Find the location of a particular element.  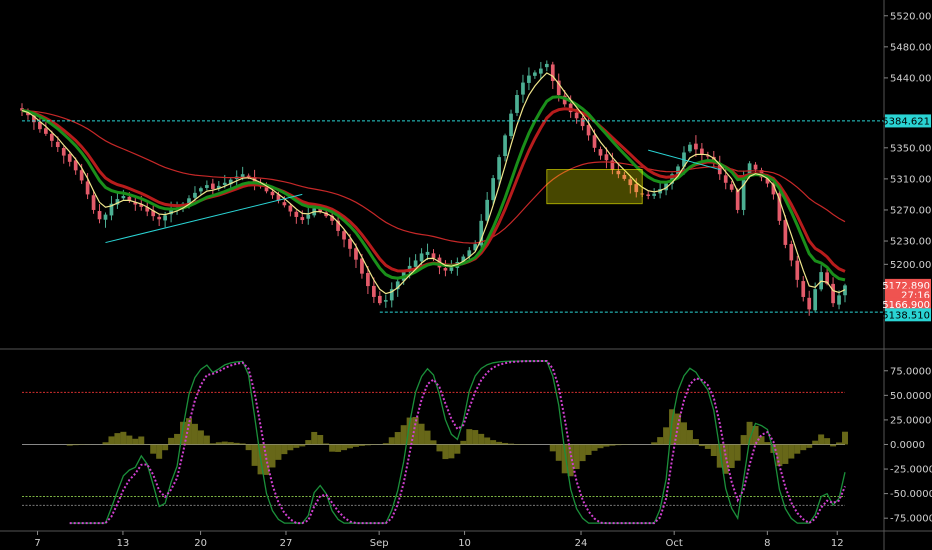

consolidation-zone is located at coordinates (594, 187).